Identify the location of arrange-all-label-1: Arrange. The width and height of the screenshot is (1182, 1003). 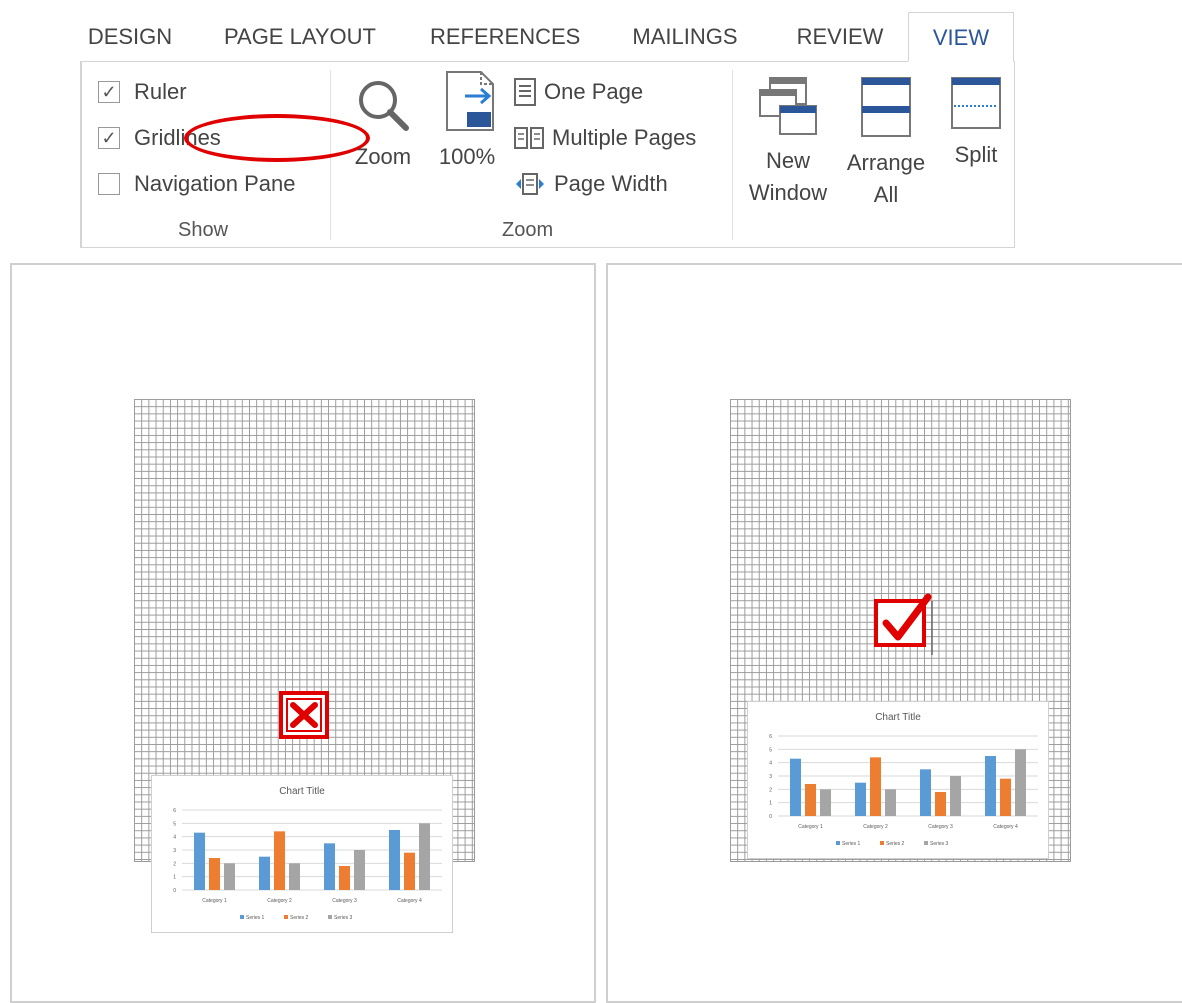
(886, 162).